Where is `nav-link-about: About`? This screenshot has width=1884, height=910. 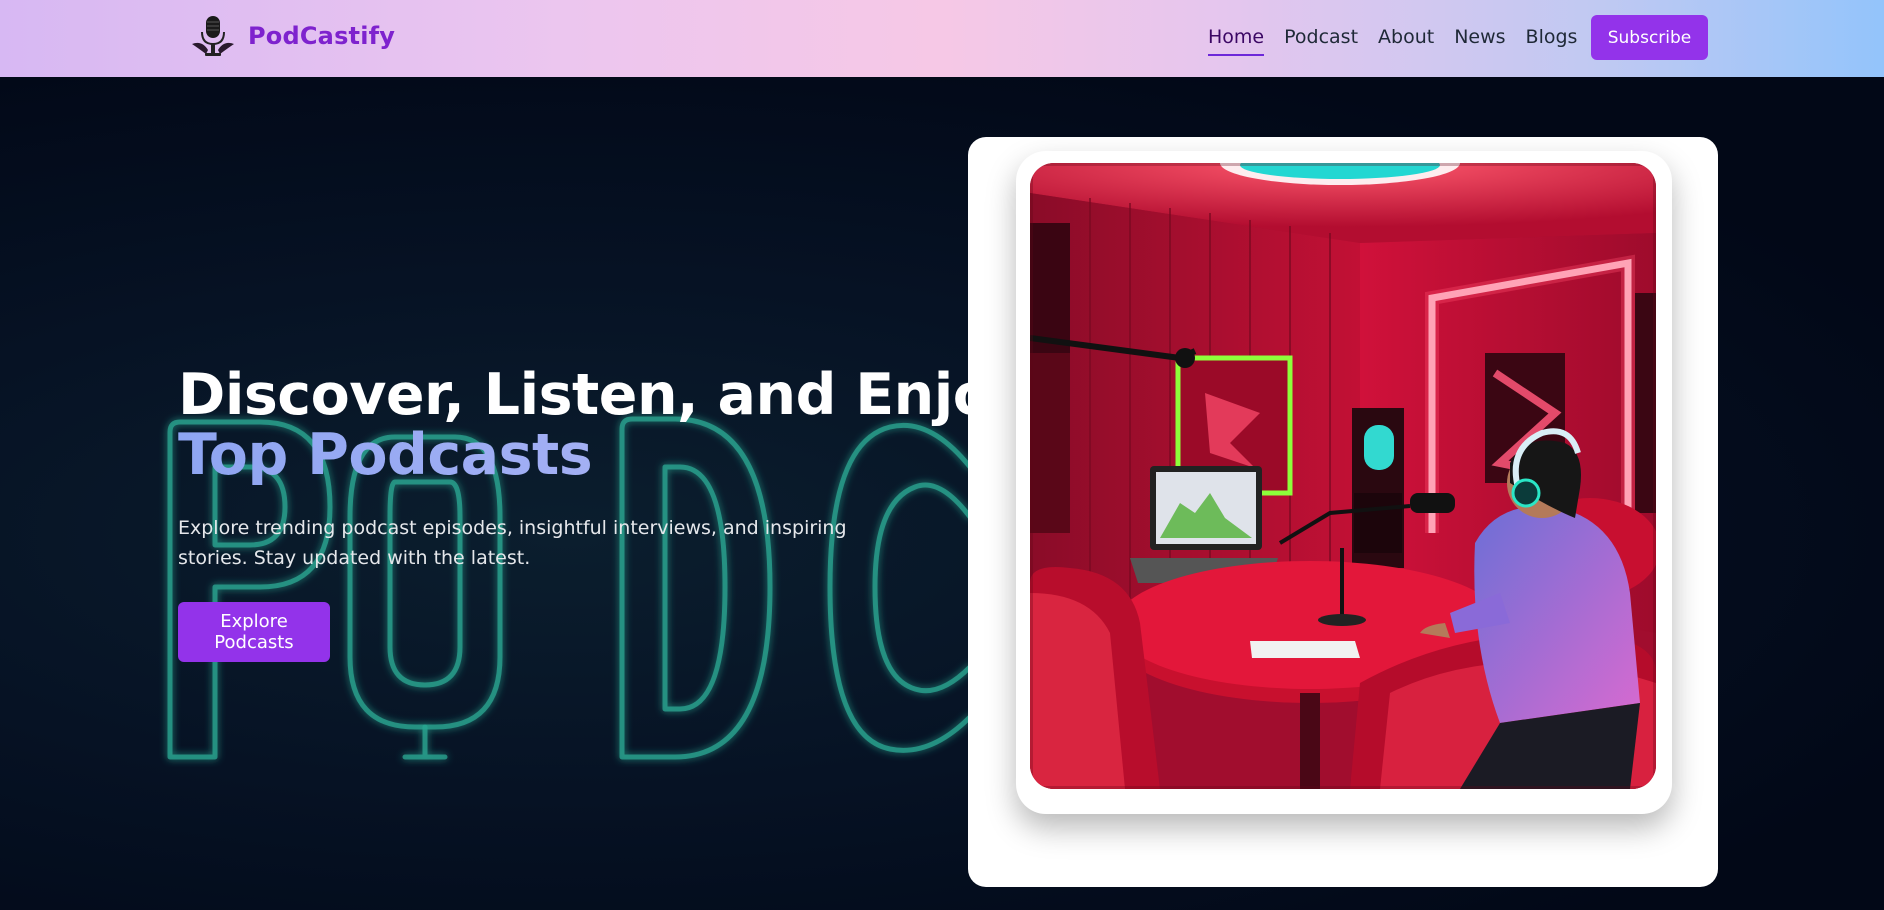
nav-link-about: About is located at coordinates (1406, 39).